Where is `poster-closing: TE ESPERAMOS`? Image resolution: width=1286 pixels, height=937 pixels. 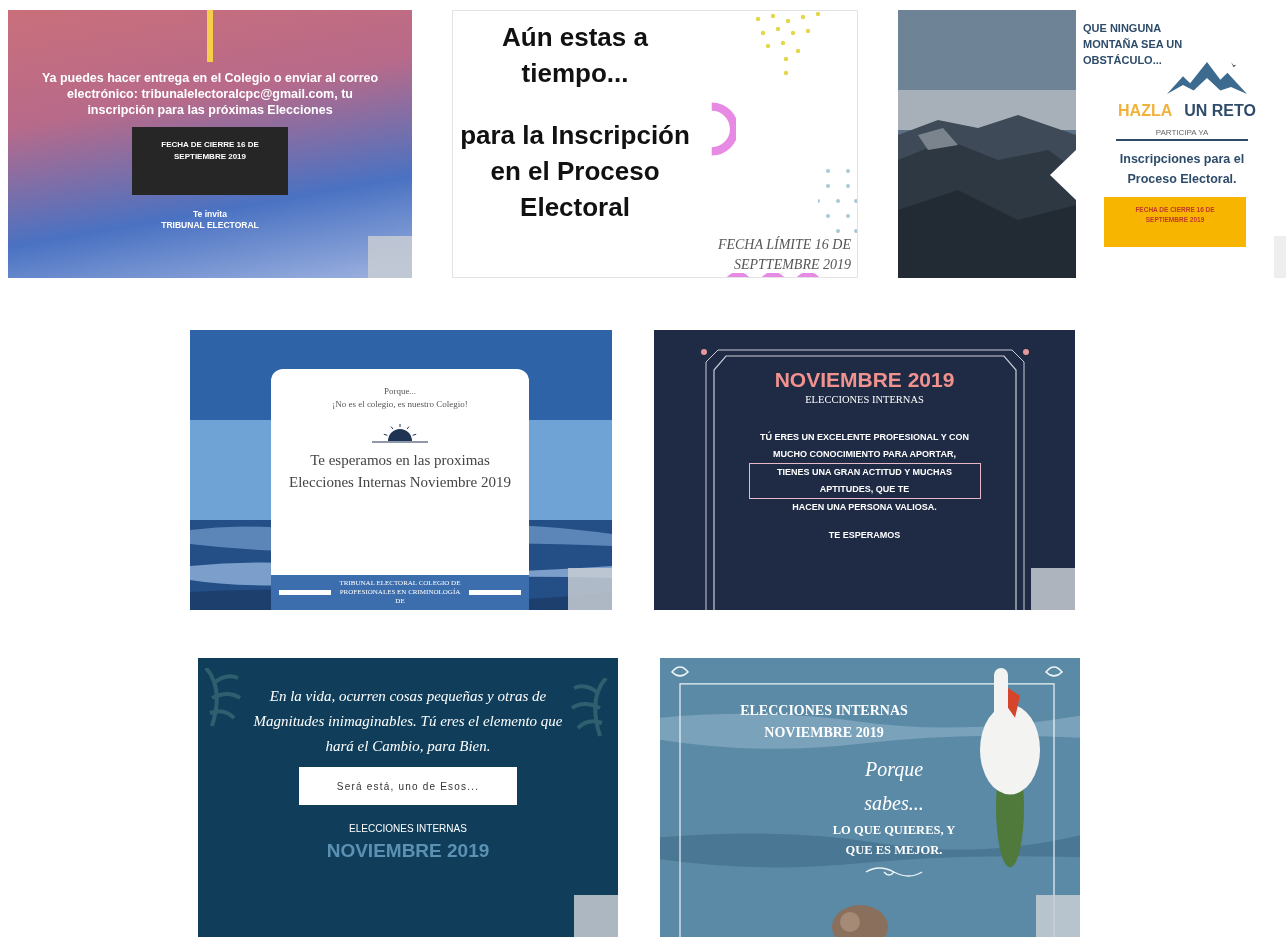
poster-closing: TE ESPERAMOS is located at coordinates (864, 535).